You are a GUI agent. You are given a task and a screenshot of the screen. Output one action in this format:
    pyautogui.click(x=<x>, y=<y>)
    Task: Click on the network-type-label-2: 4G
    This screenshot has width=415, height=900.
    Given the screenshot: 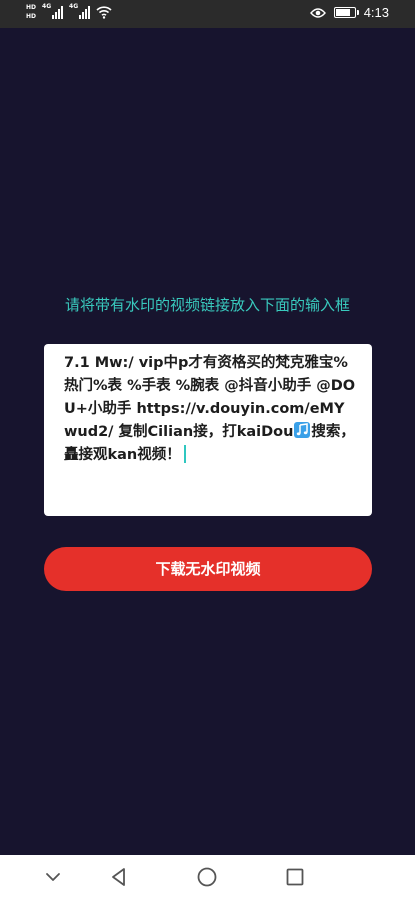 What is the action you would take?
    pyautogui.click(x=74, y=6)
    